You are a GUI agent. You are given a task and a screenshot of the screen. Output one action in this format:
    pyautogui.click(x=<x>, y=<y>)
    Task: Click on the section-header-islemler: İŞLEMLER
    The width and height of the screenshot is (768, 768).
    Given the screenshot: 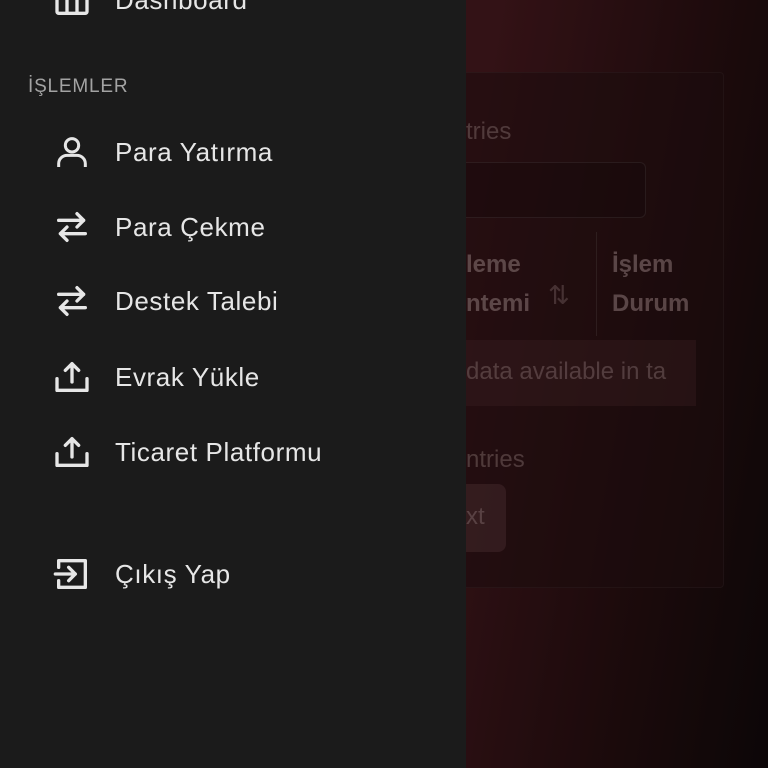 What is the action you would take?
    pyautogui.click(x=78, y=86)
    